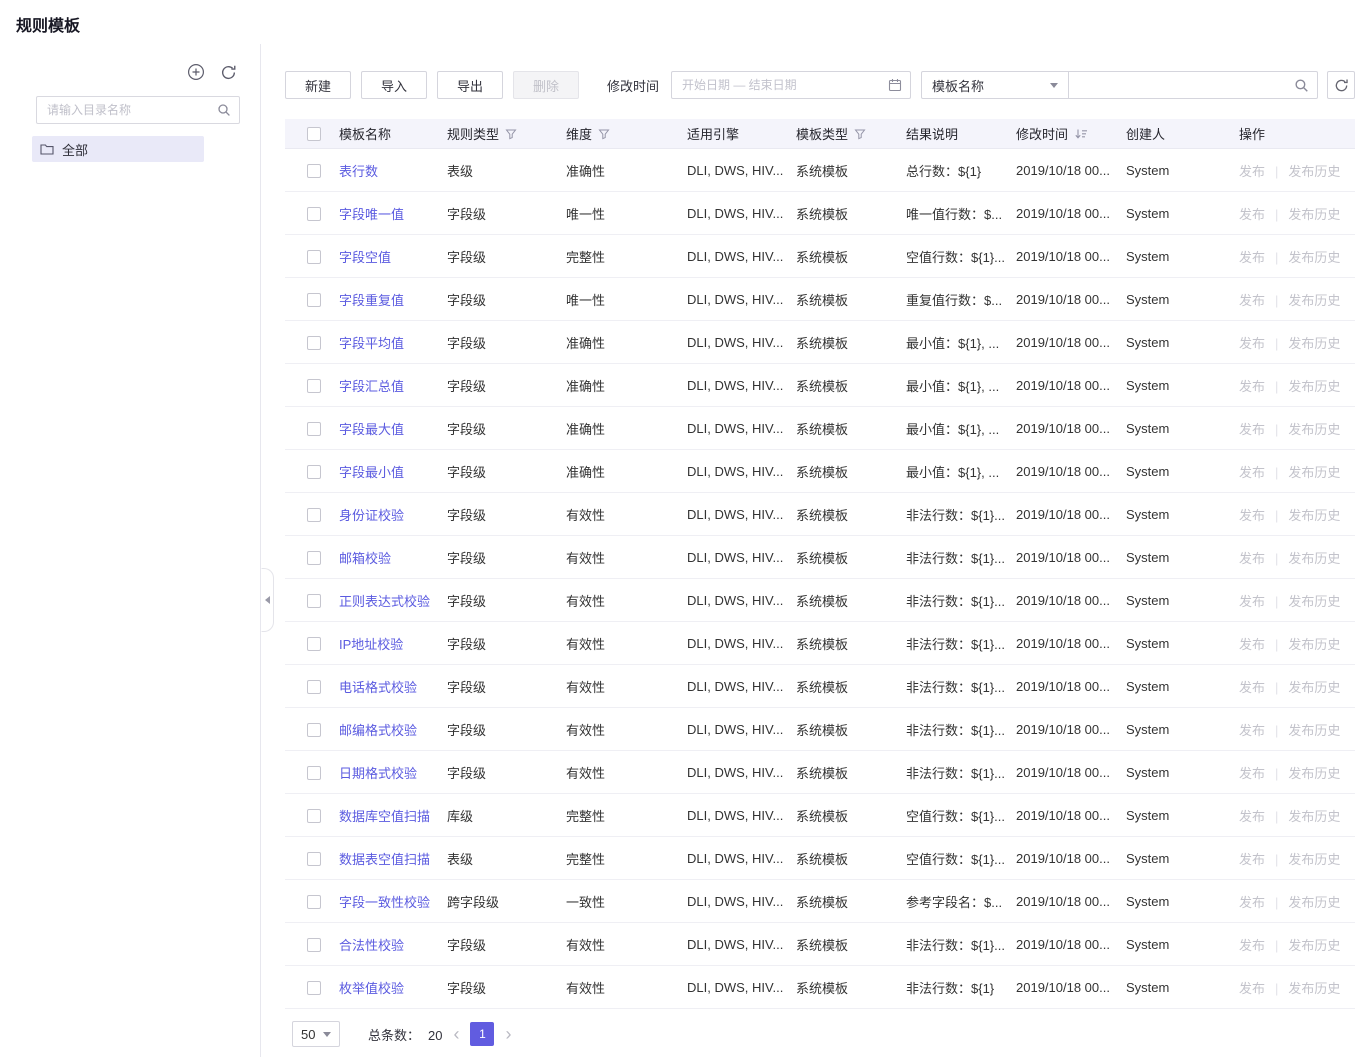 This screenshot has width=1360, height=1057. Describe the element at coordinates (371, 300) in the screenshot. I see `template-name-link: 字段重复值` at that location.